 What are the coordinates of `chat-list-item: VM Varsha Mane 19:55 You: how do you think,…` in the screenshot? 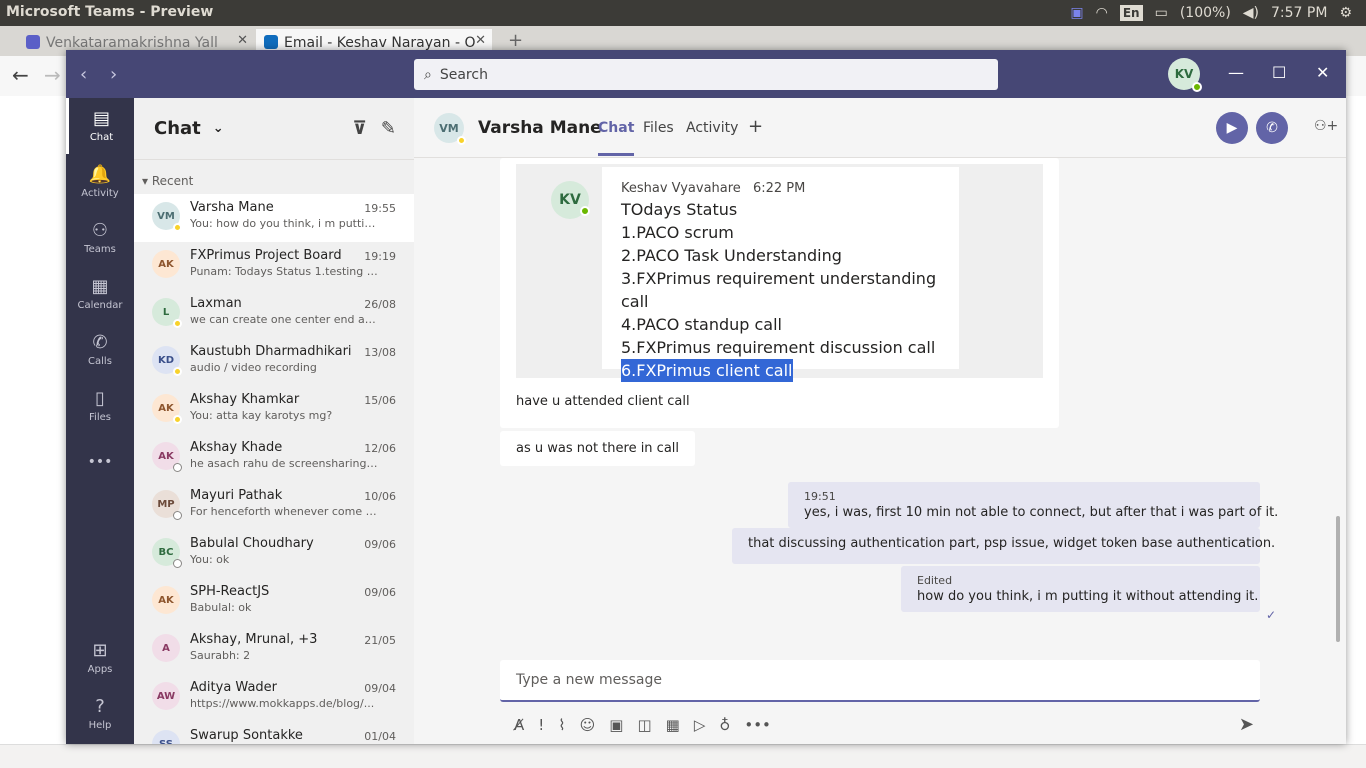 It's located at (274, 218).